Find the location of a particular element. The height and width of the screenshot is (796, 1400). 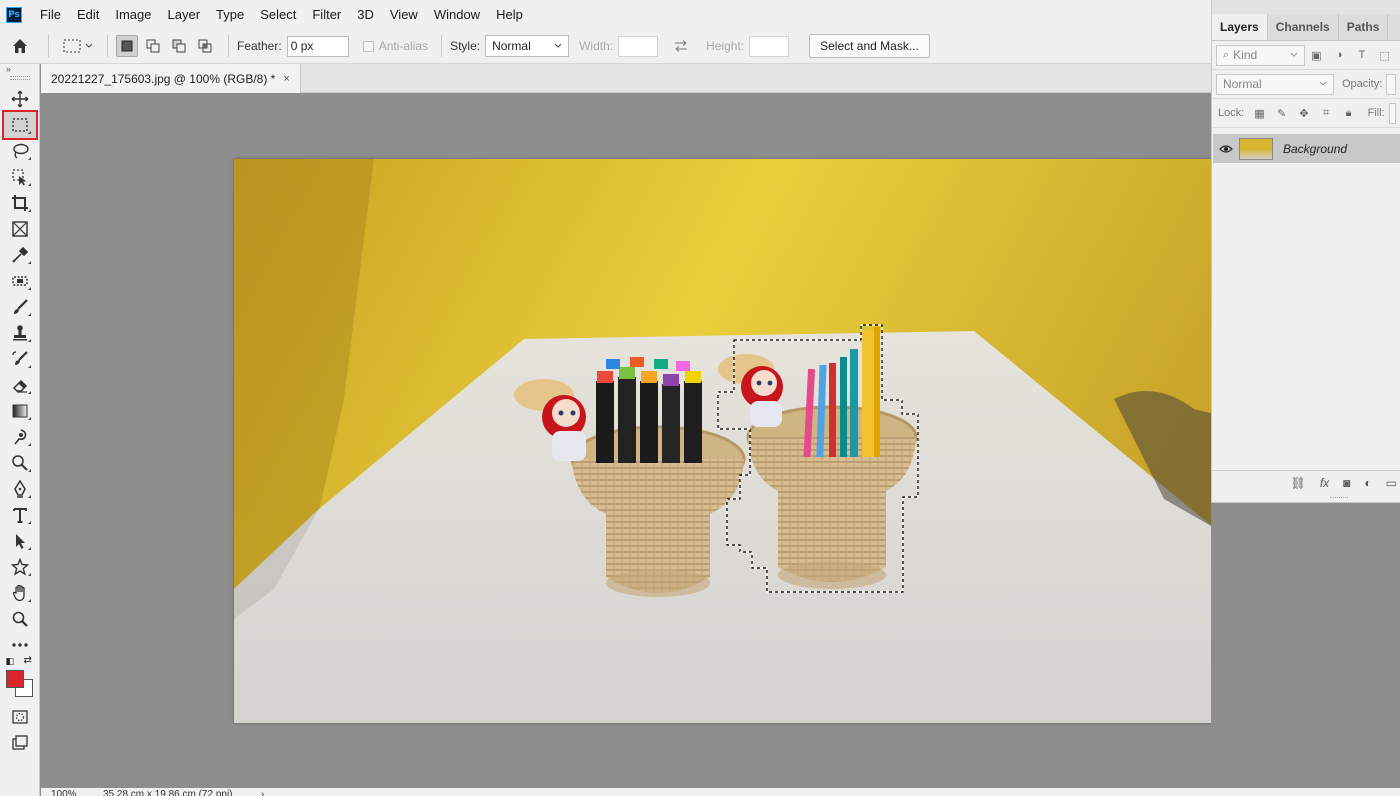

zoom-tool is located at coordinates (20, 619).